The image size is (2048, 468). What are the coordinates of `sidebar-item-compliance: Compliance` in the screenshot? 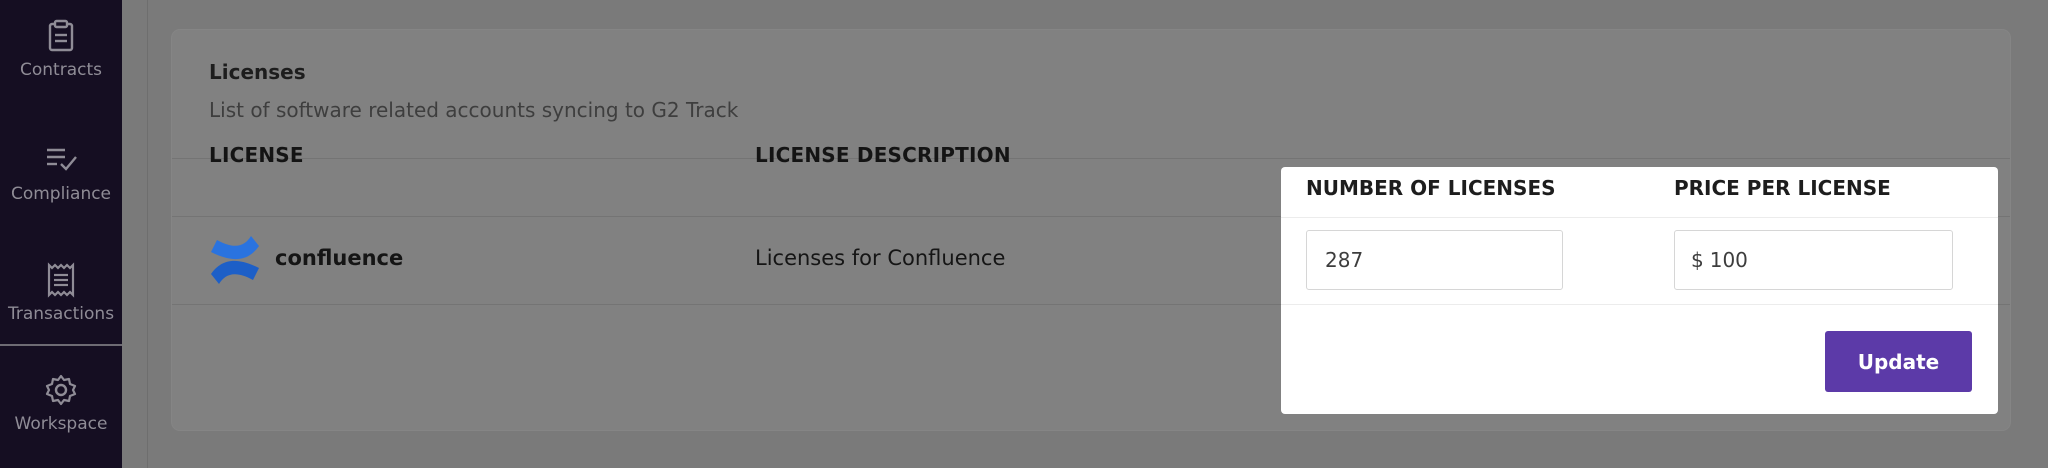 It's located at (61, 173).